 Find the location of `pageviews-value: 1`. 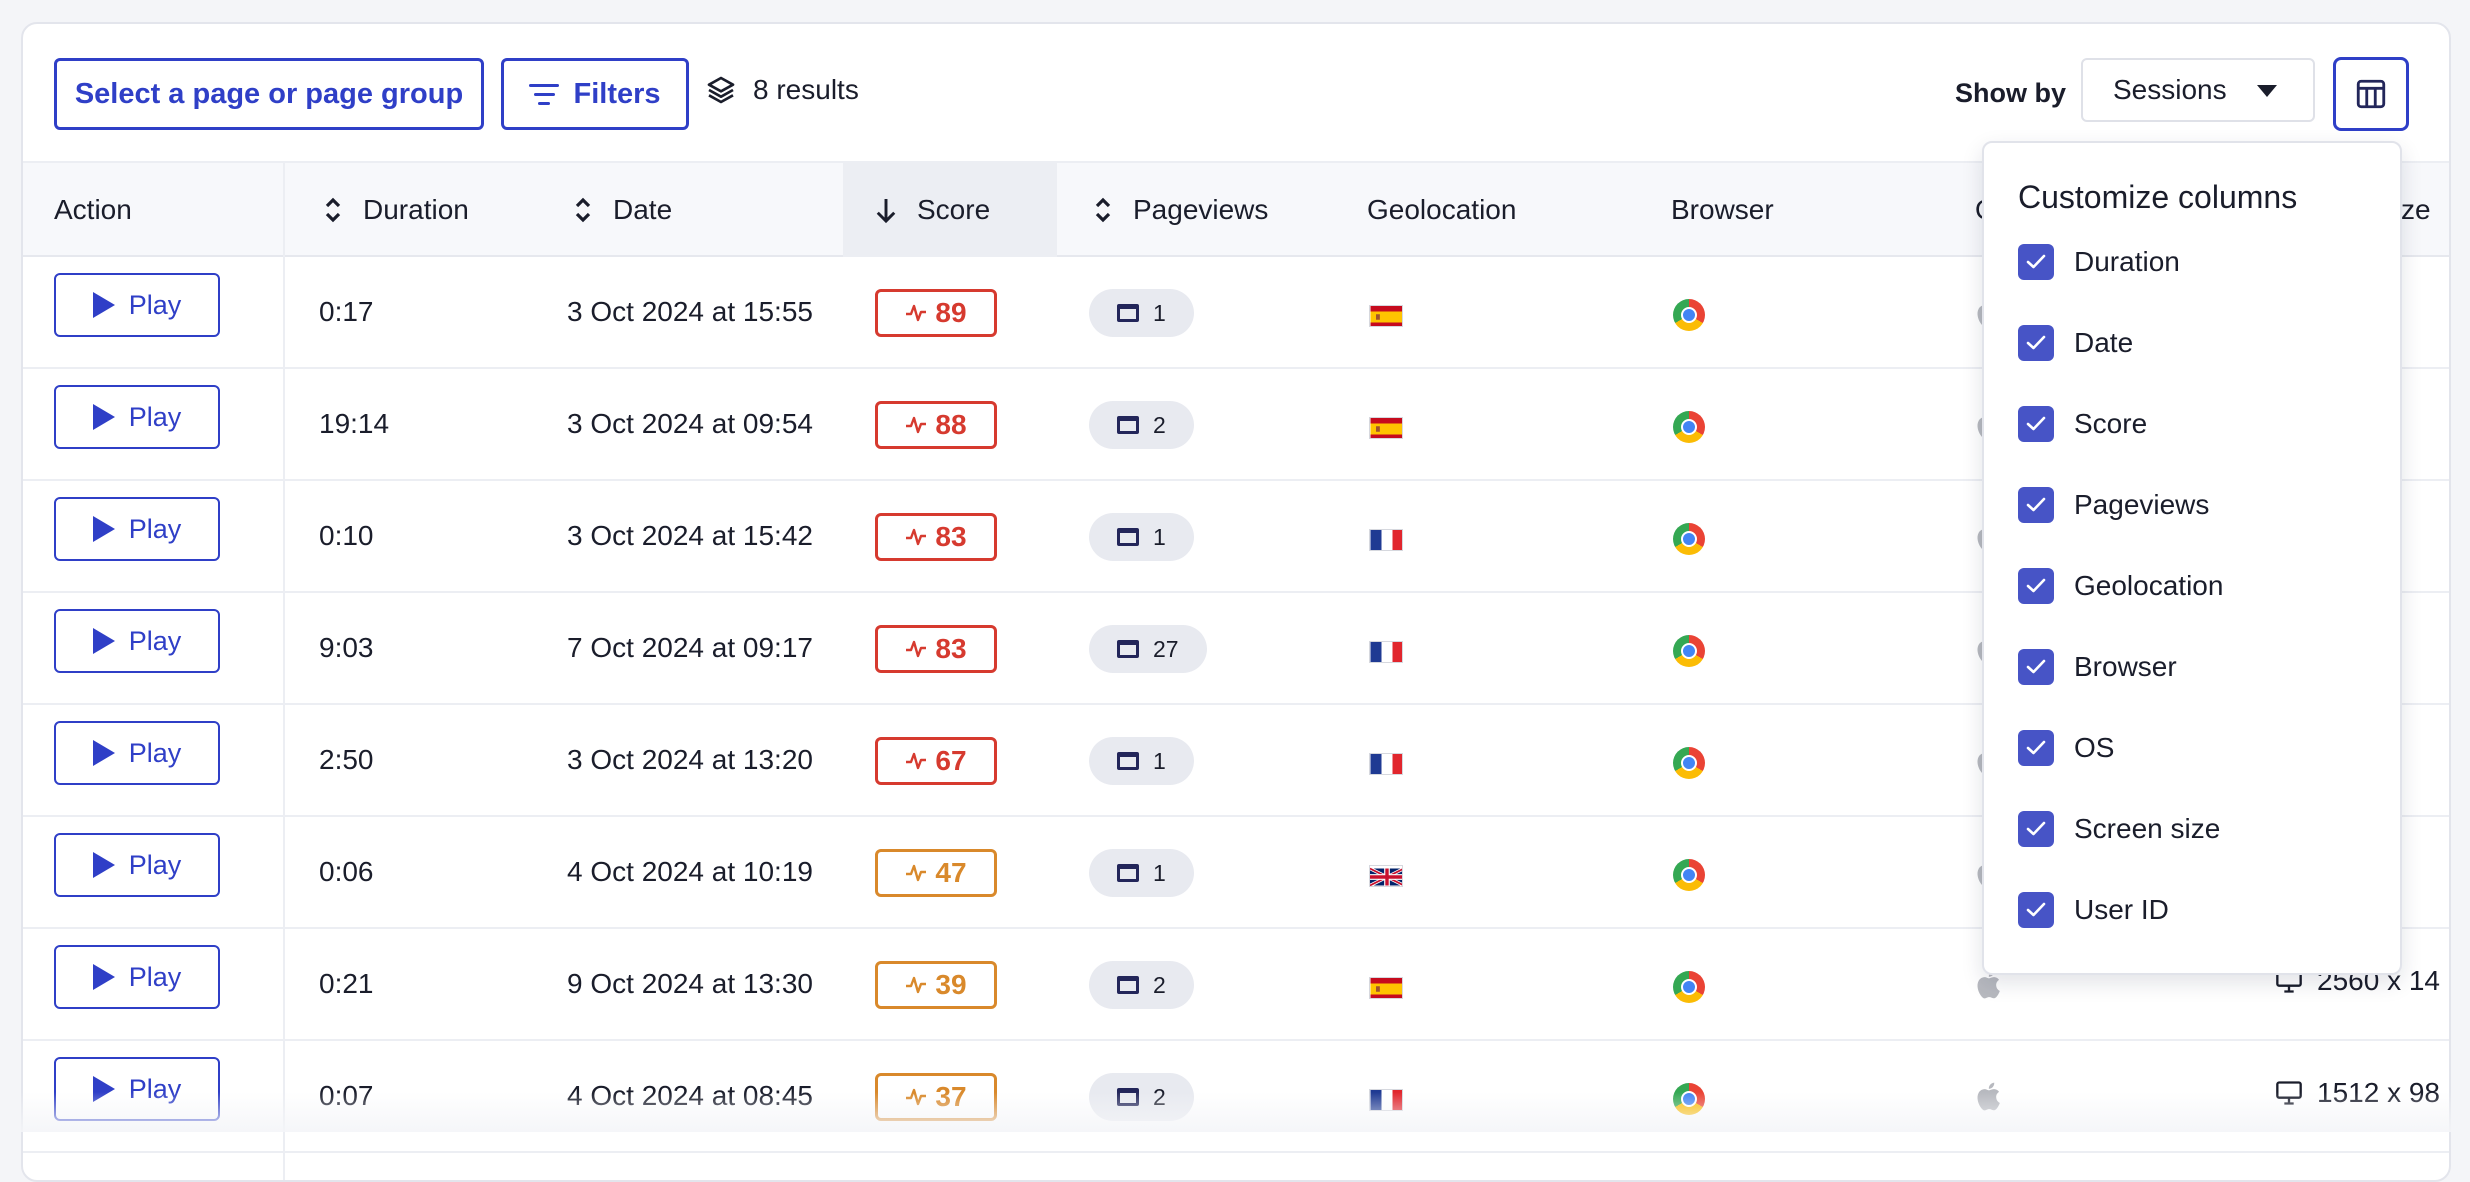

pageviews-value: 1 is located at coordinates (1159, 537).